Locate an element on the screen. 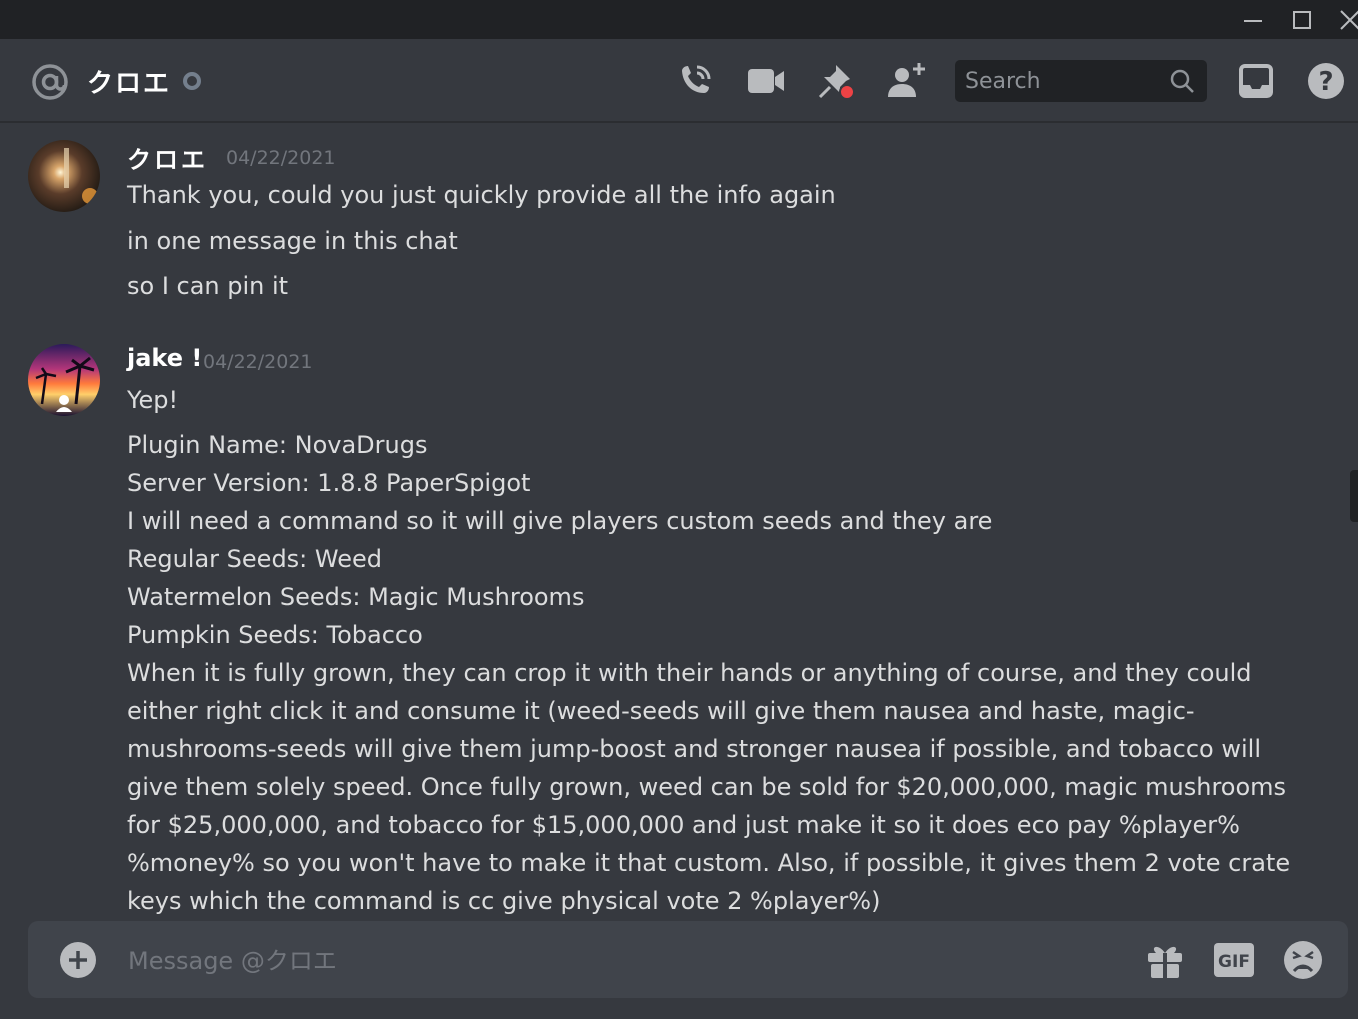  close-icon is located at coordinates (1348, 20).